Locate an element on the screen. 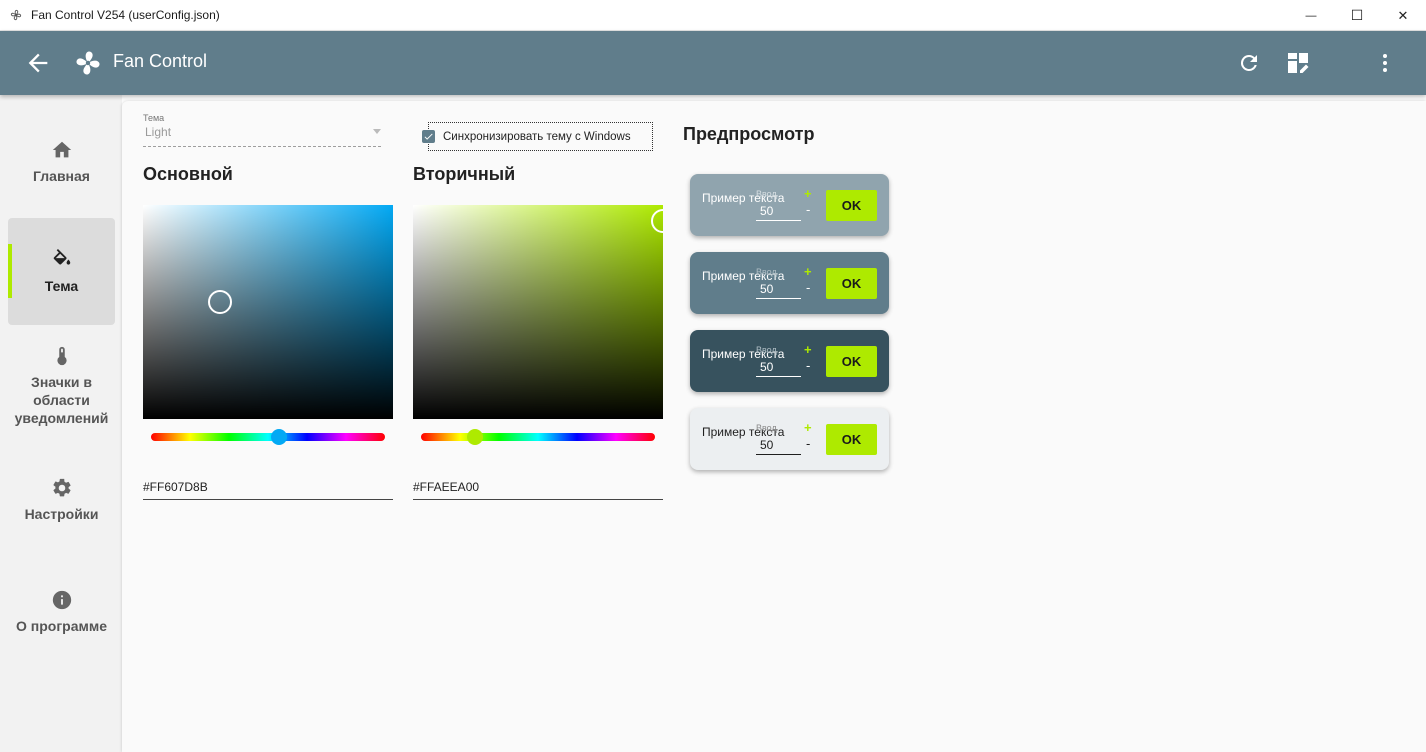  dashboard-edit-icon is located at coordinates (1298, 63).